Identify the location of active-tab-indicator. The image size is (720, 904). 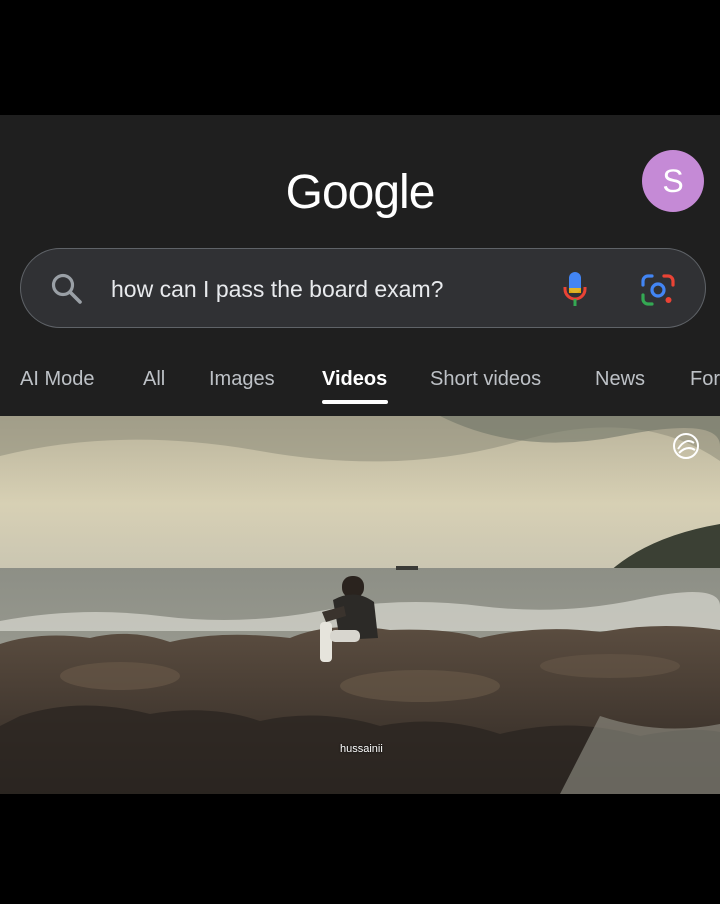
(355, 402).